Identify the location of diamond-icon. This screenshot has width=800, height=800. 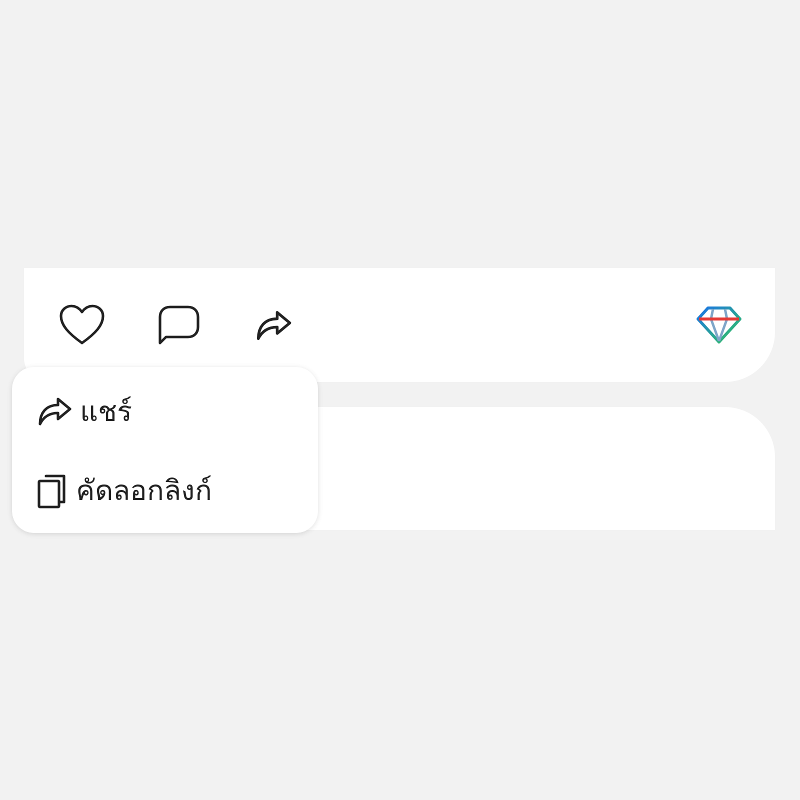
(719, 325).